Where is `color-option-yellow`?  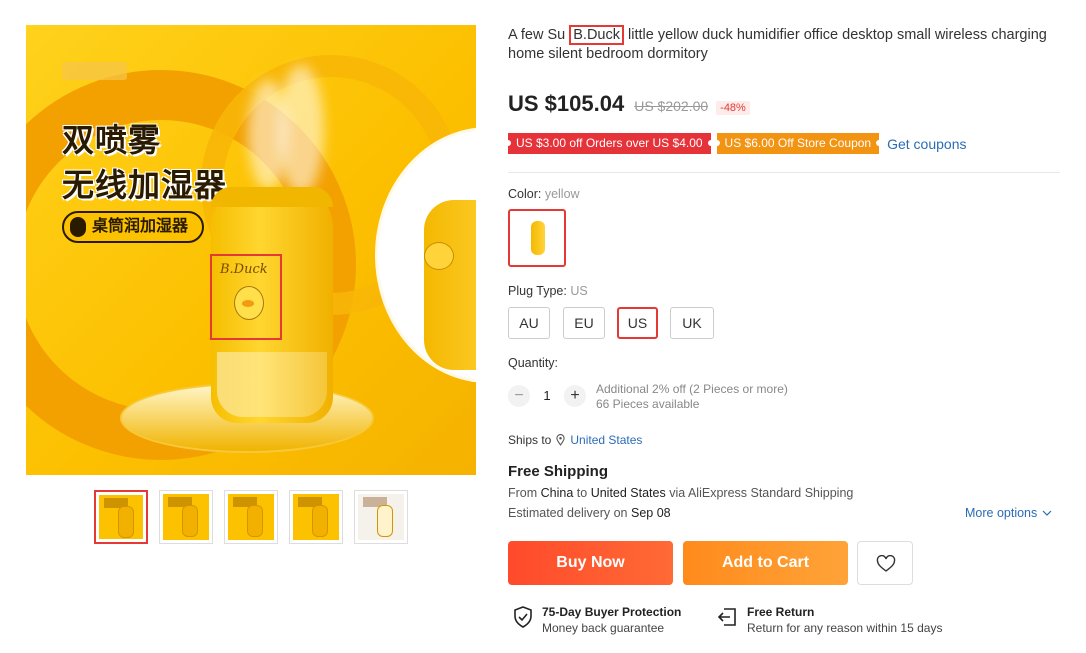
color-option-yellow is located at coordinates (537, 238).